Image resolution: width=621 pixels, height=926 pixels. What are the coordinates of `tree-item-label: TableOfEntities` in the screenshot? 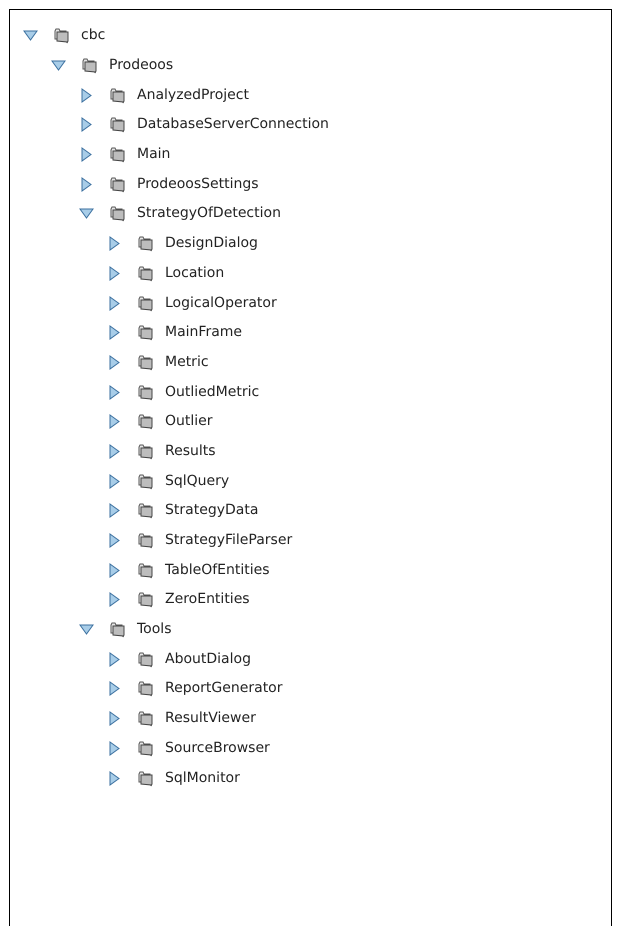 It's located at (217, 570).